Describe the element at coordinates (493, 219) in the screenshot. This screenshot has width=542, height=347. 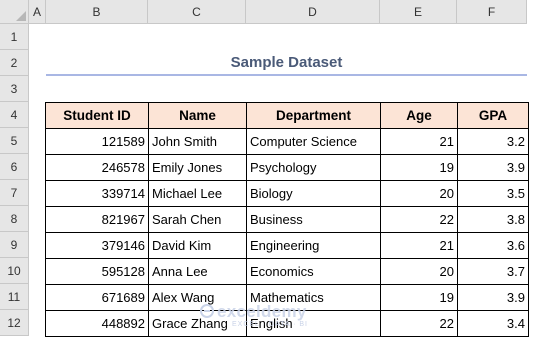
I see `cell-gpa: 3.8` at that location.